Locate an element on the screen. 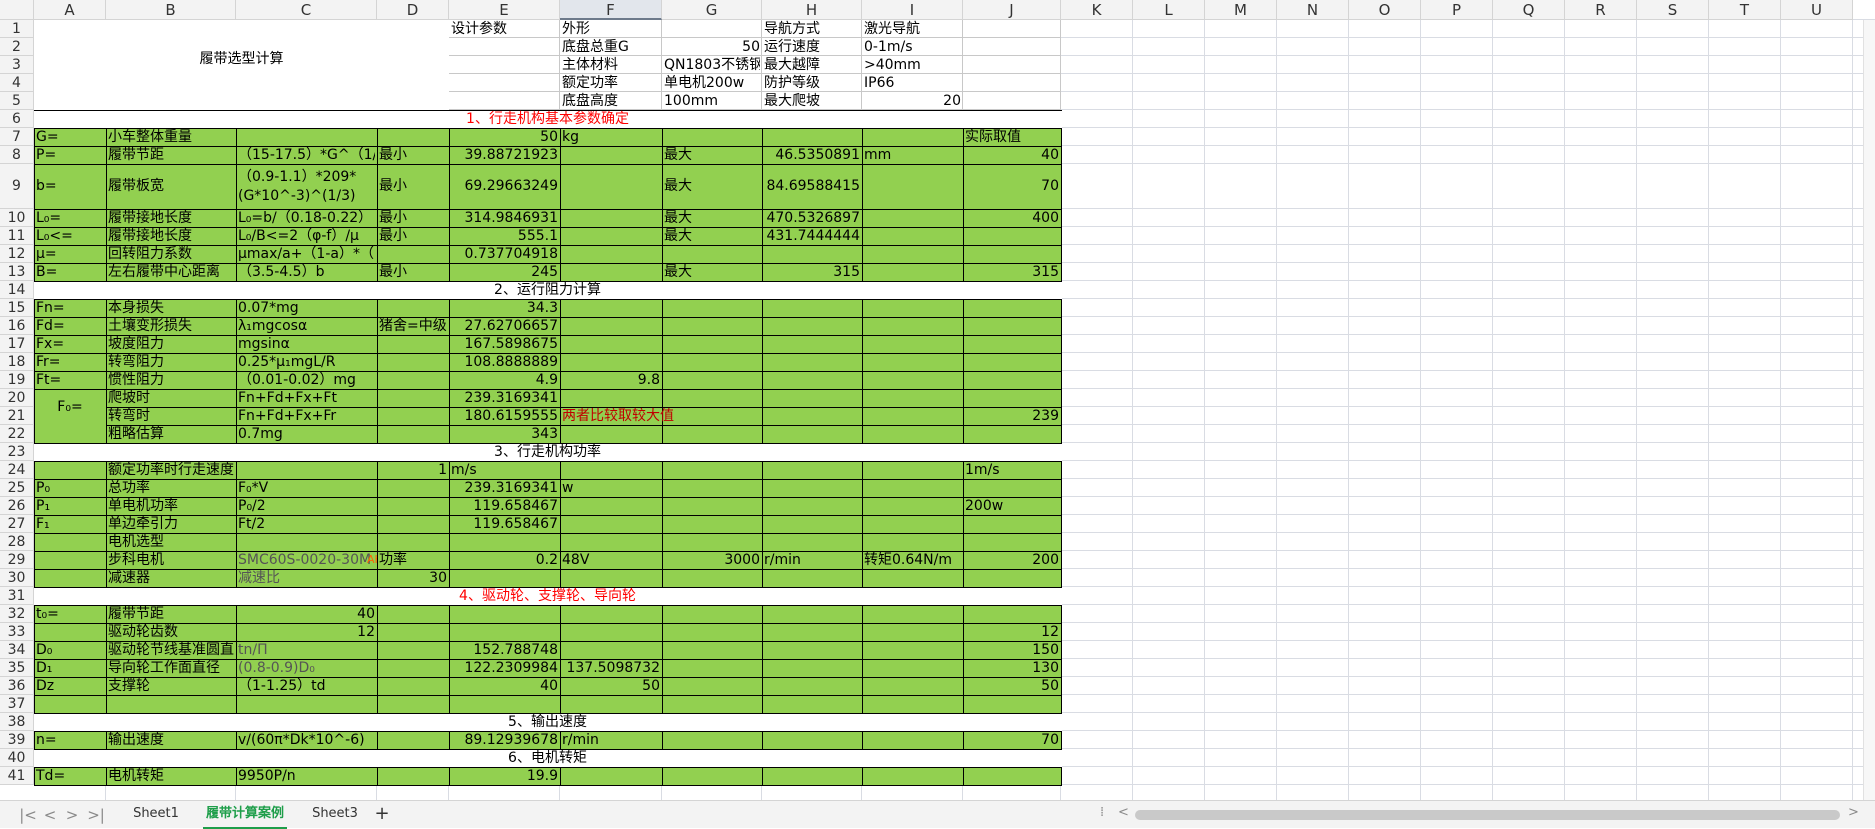  row-header-22: 22 is located at coordinates (17, 434).